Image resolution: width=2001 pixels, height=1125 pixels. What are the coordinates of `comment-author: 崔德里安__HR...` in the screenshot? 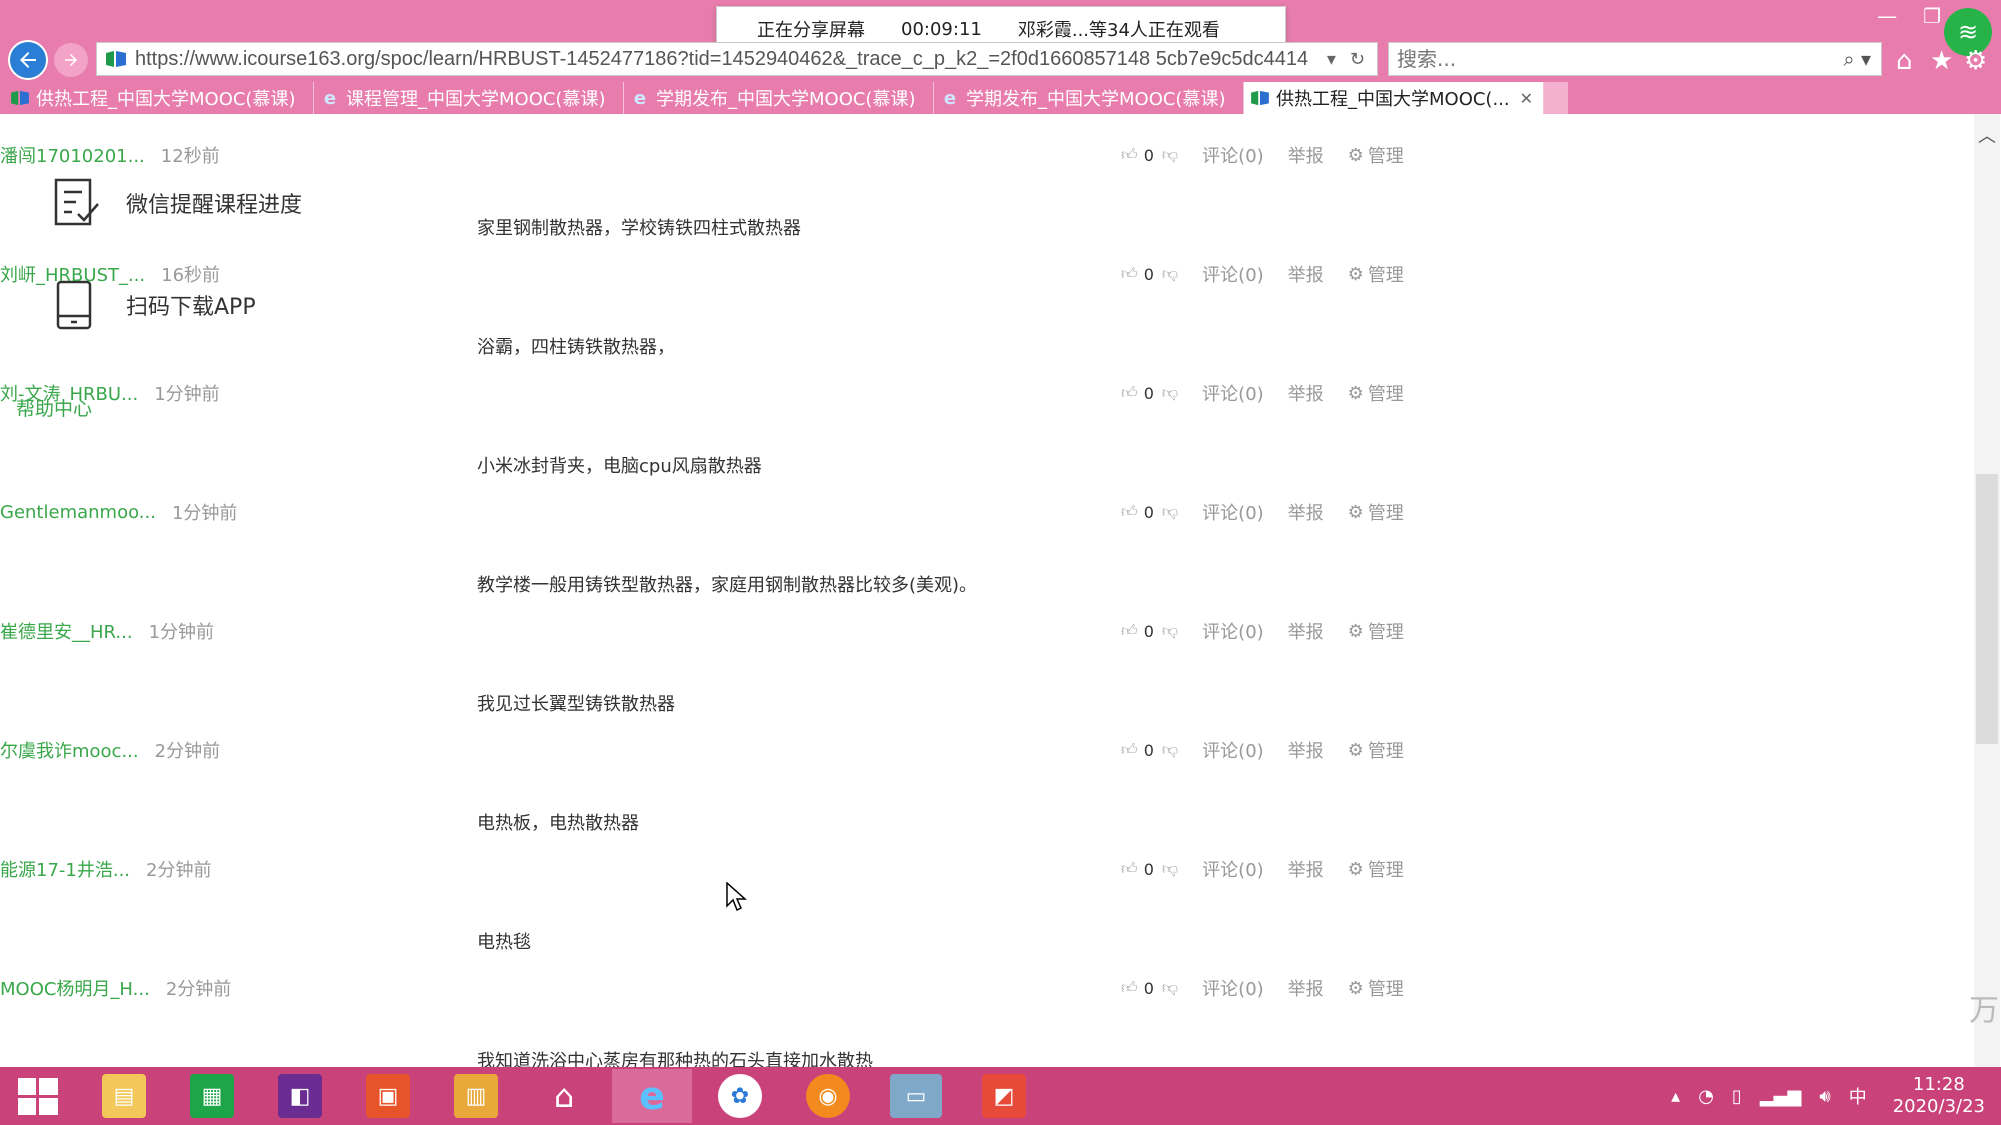 It's located at (66, 631).